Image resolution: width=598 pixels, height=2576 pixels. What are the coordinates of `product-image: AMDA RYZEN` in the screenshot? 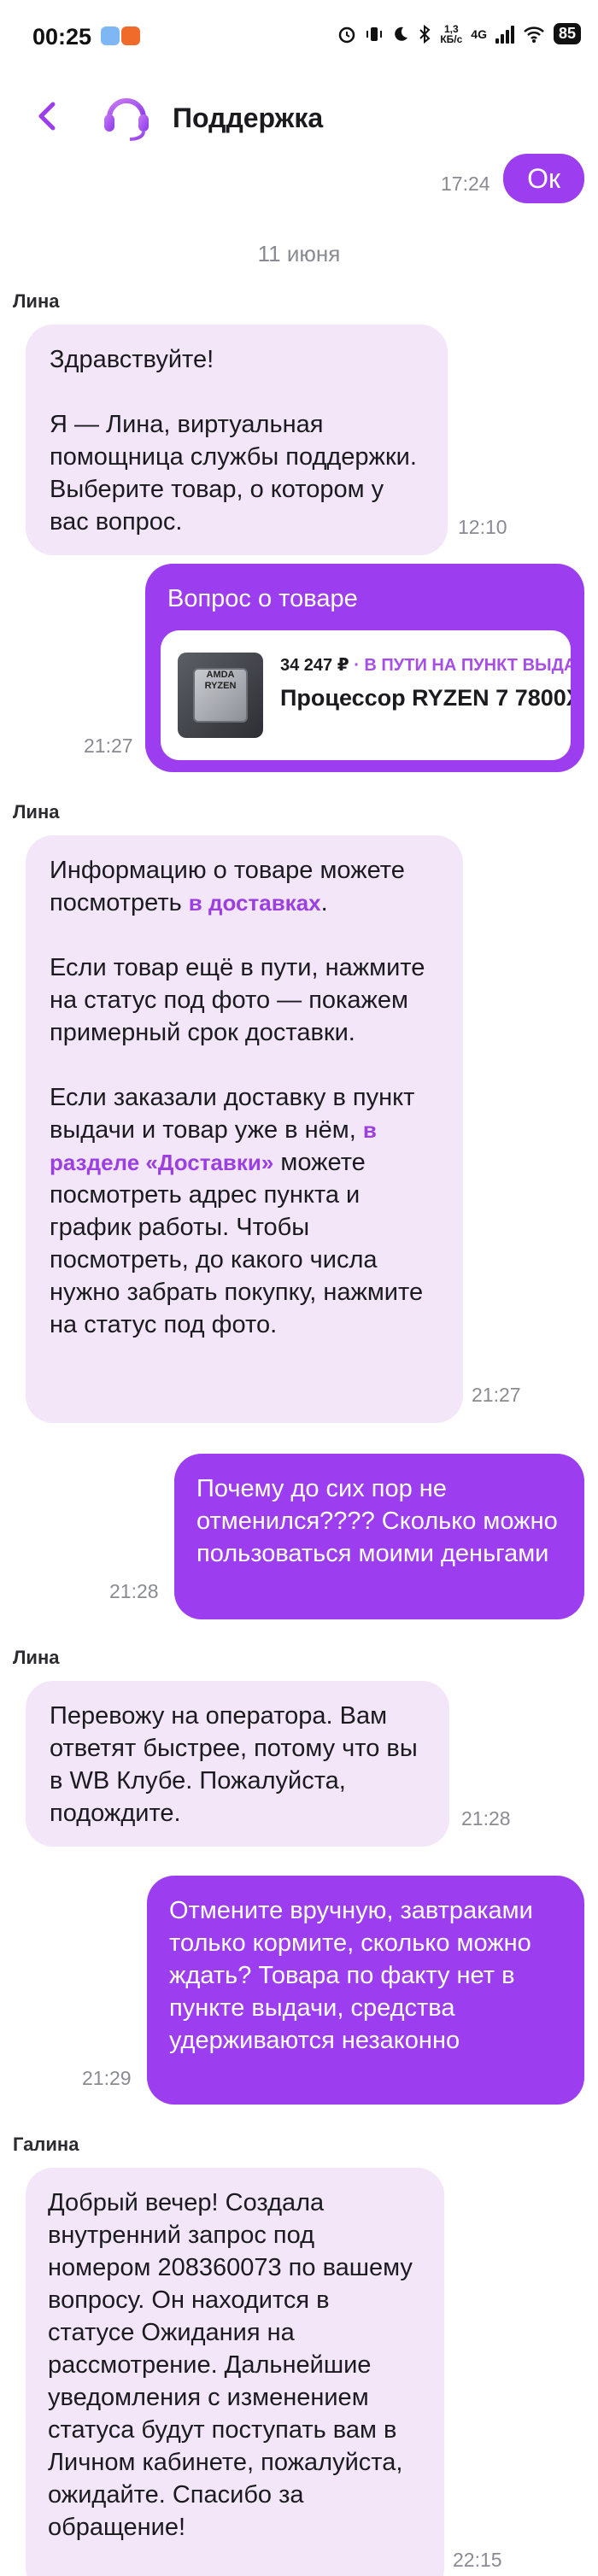 It's located at (221, 695).